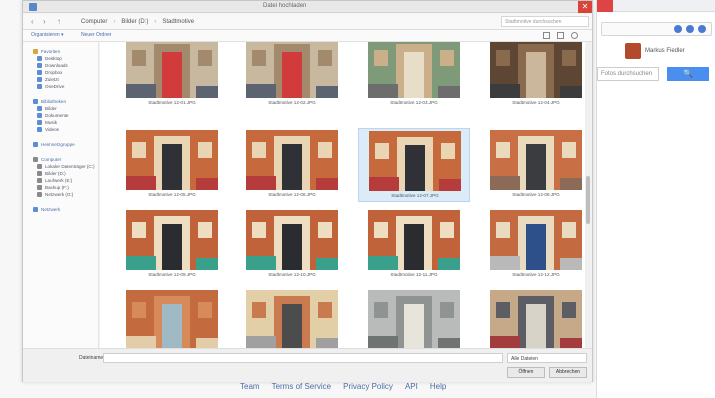 This screenshot has width=715, height=398. I want to click on file-thumbnail-tile: Stadtmotive 12-04.JPG, so click(535, 76).